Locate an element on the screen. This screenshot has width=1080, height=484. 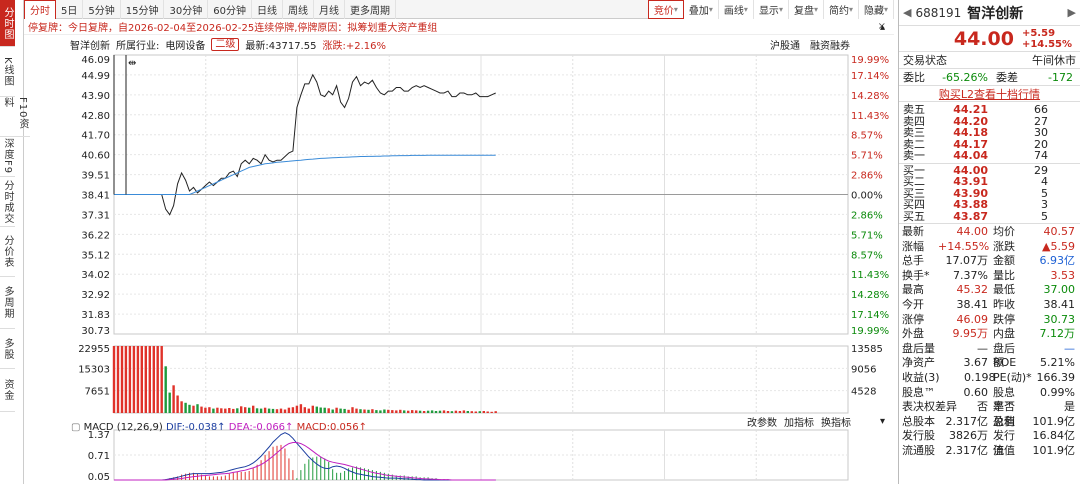
stat-label: 量比 is located at coordinates (1004, 275).